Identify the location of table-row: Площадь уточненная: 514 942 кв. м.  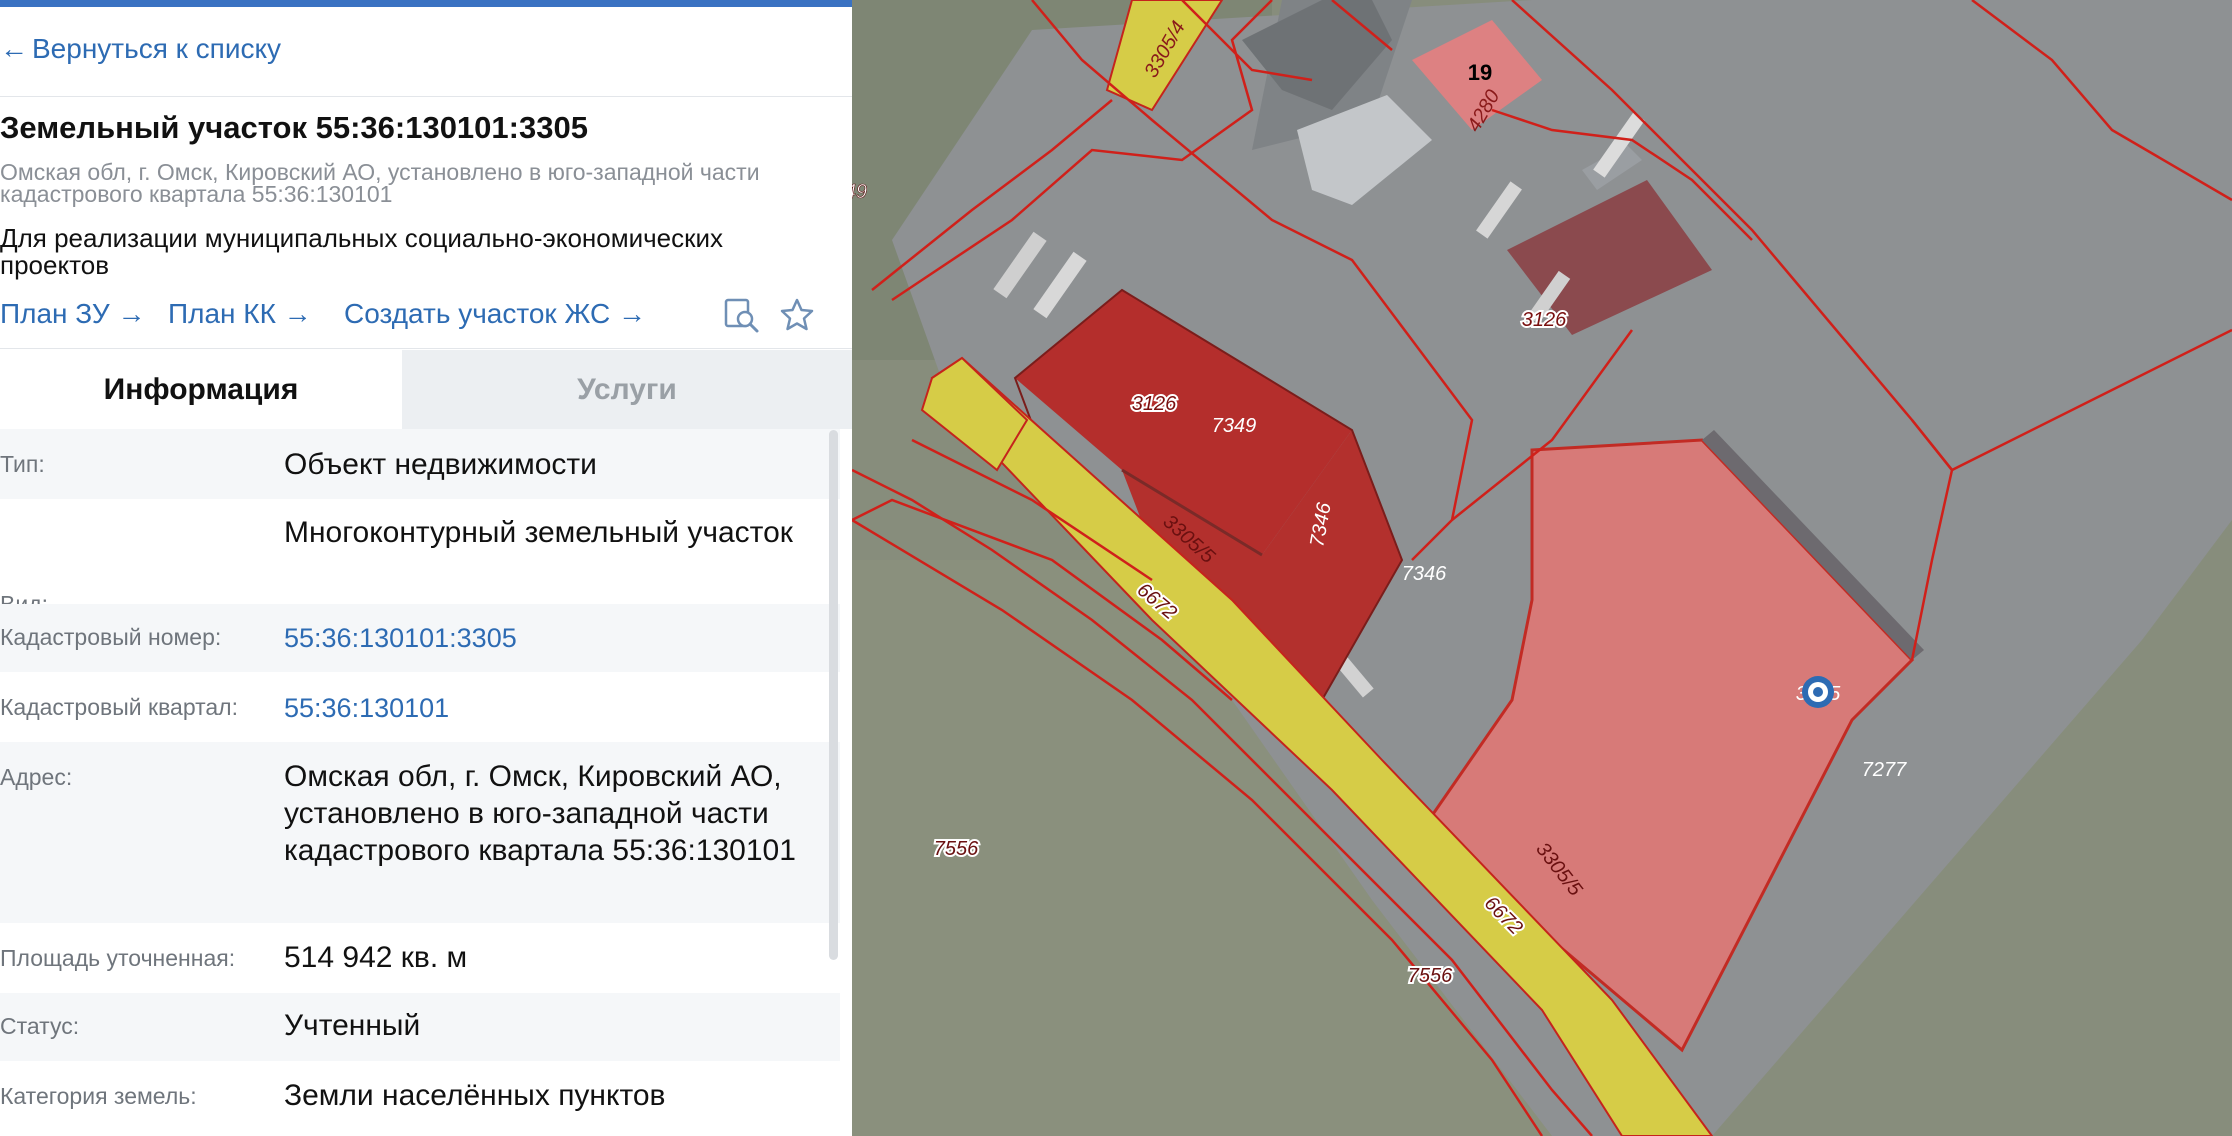
(420, 958).